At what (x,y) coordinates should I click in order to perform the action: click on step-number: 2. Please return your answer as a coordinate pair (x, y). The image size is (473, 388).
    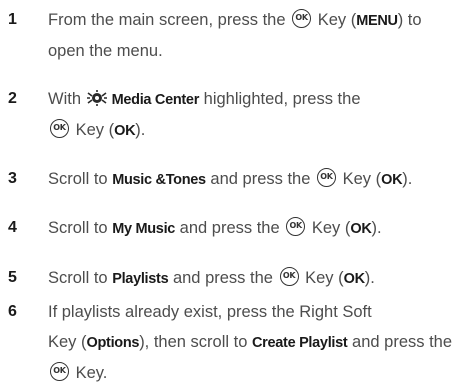
    Looking at the image, I should click on (12, 98).